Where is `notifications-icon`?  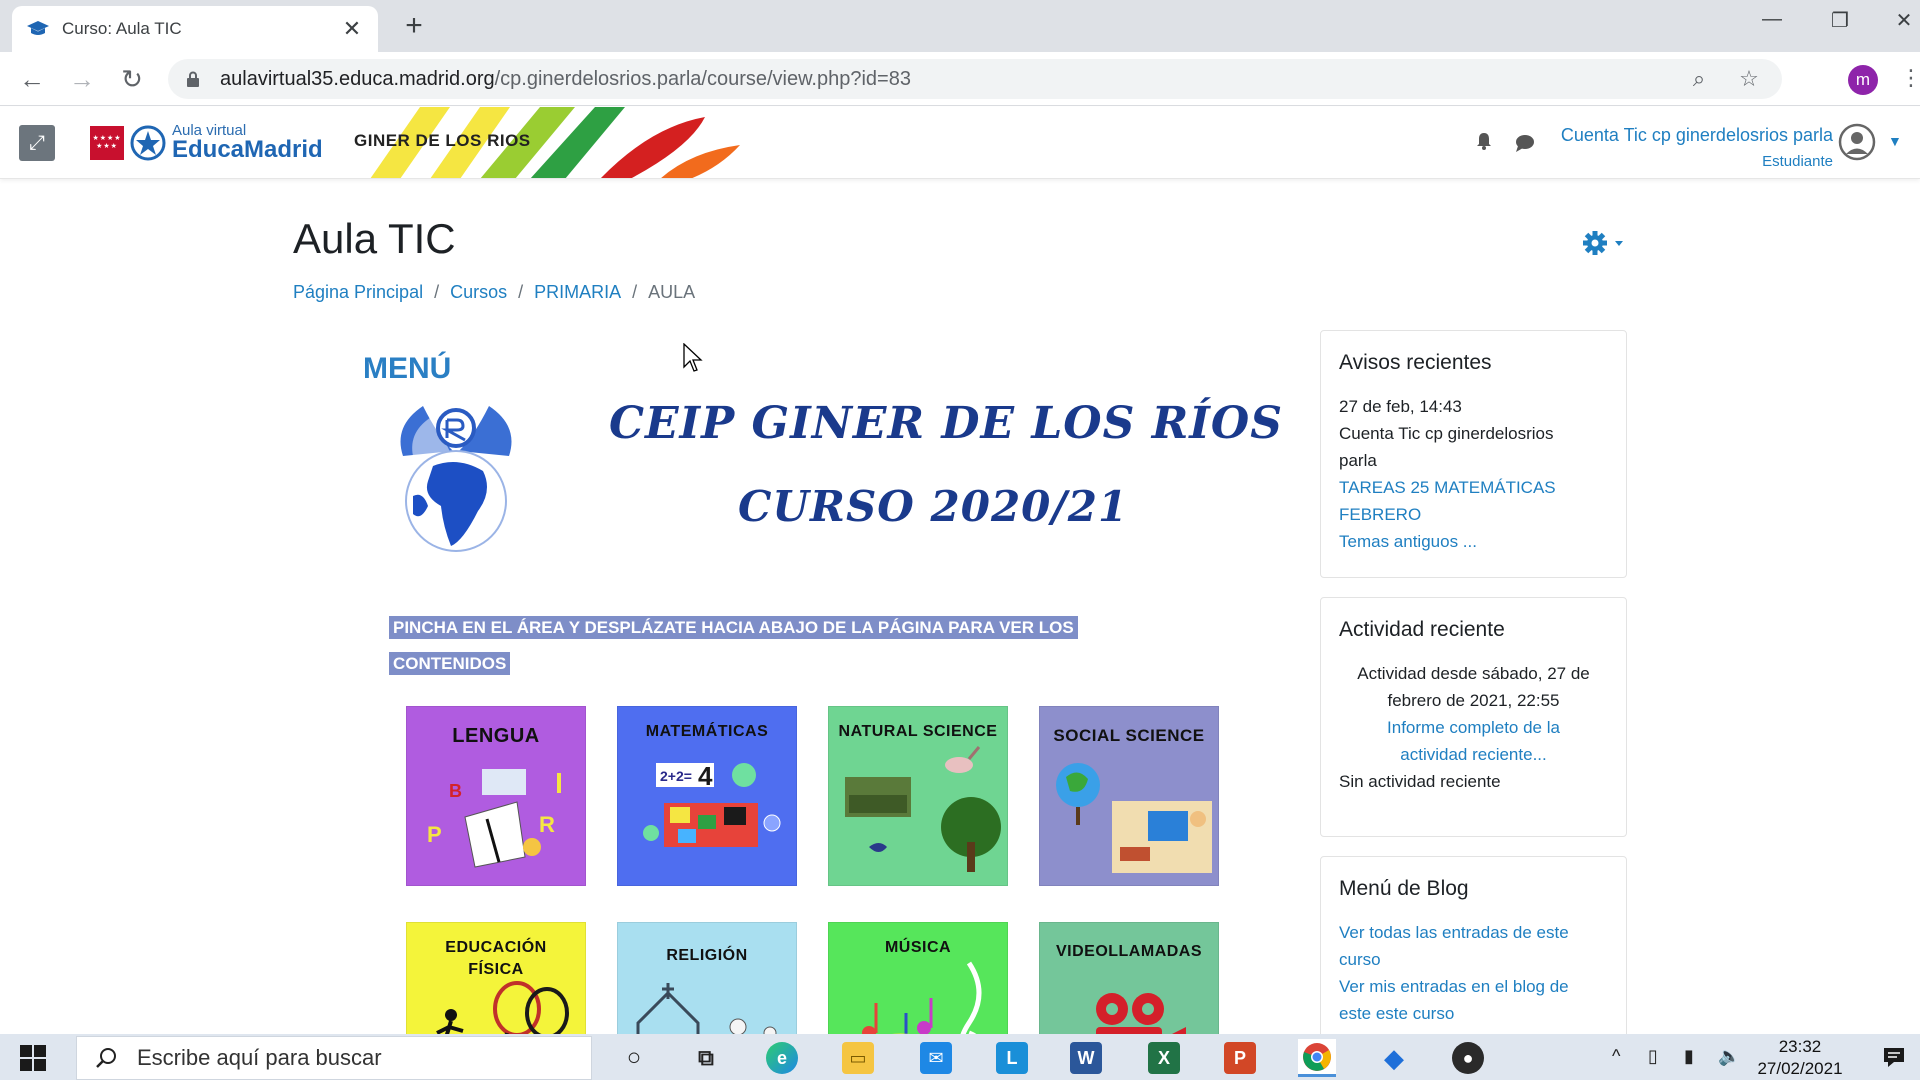 notifications-icon is located at coordinates (1894, 1057).